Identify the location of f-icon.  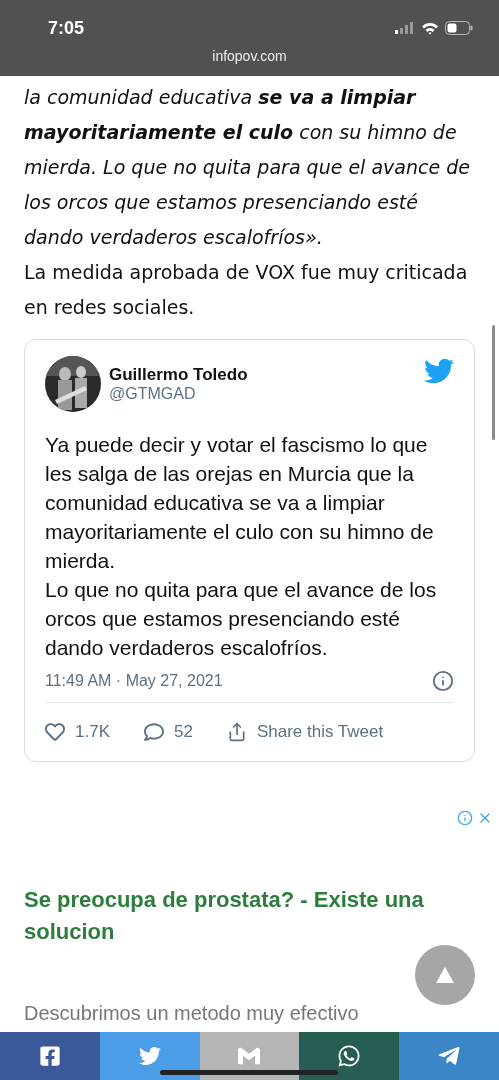
(49, 1056).